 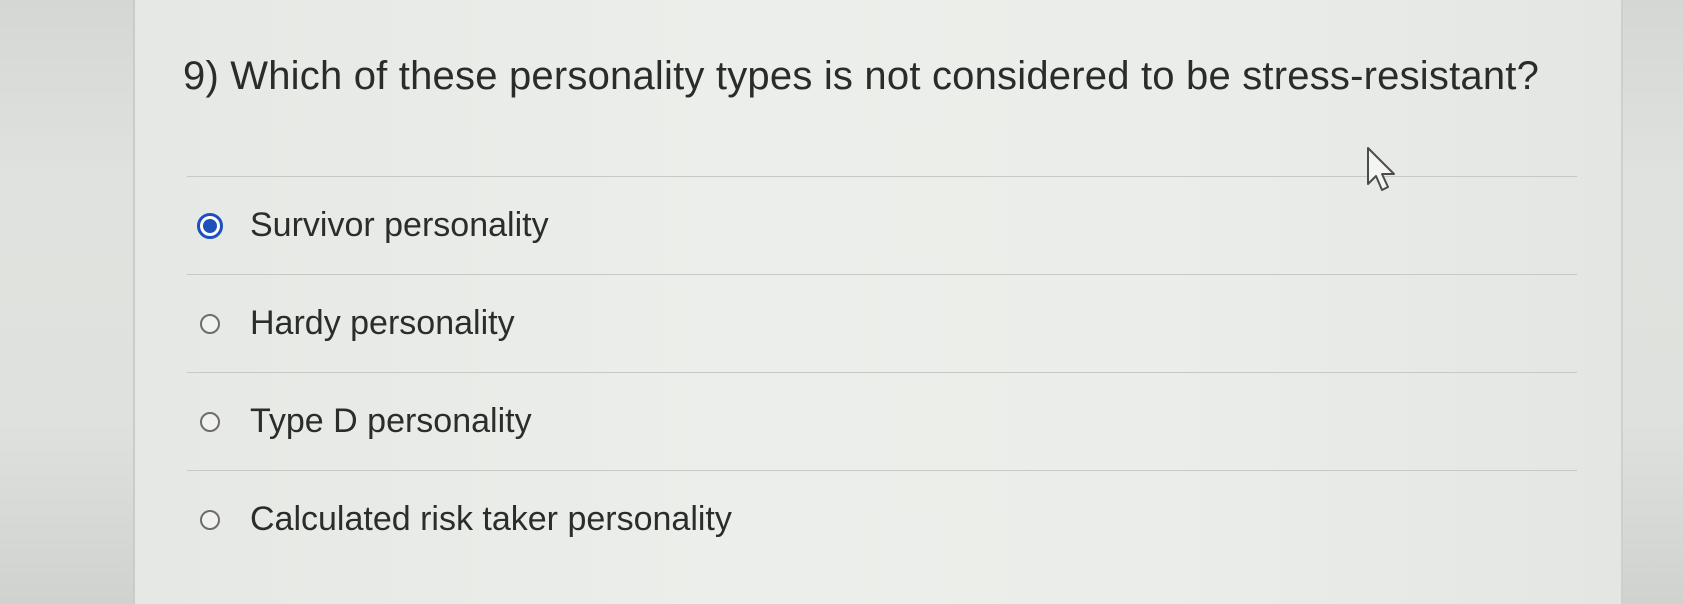 What do you see at coordinates (391, 421) in the screenshot?
I see `option-label: Type D personality` at bounding box center [391, 421].